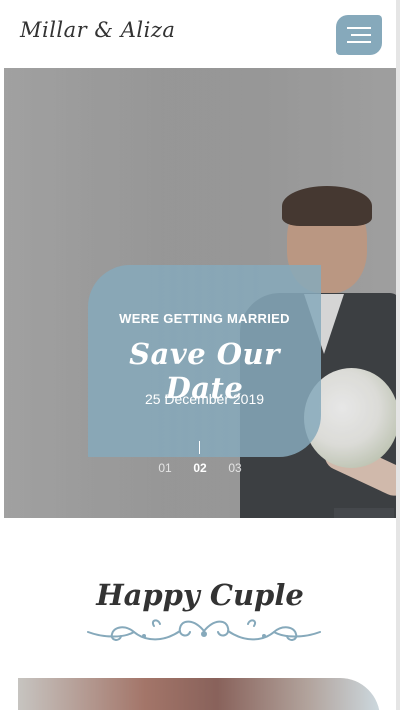  Describe the element at coordinates (198, 34) in the screenshot. I see `site-header: Millar & Aliza` at that location.